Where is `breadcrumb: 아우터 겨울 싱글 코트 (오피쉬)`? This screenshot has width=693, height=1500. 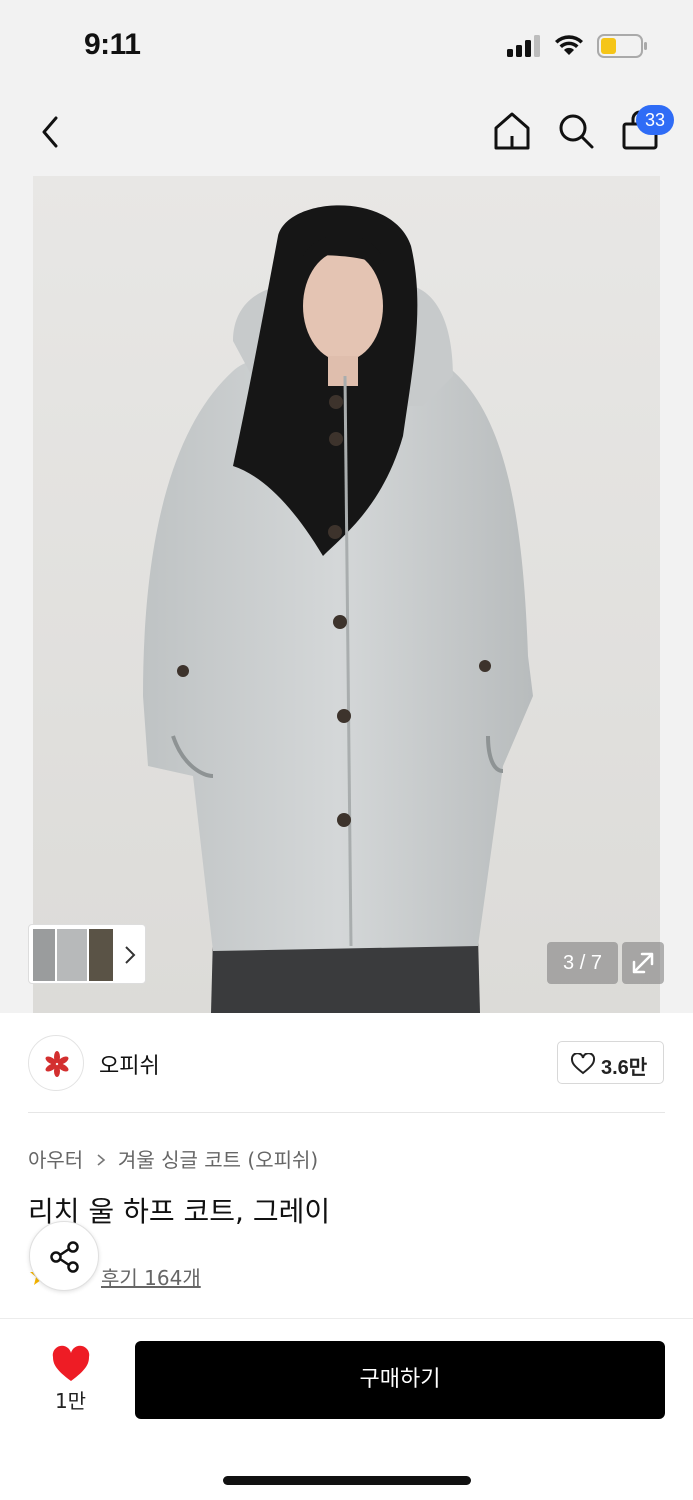
breadcrumb: 아우터 겨울 싱글 코트 (오피쉬) is located at coordinates (173, 1158).